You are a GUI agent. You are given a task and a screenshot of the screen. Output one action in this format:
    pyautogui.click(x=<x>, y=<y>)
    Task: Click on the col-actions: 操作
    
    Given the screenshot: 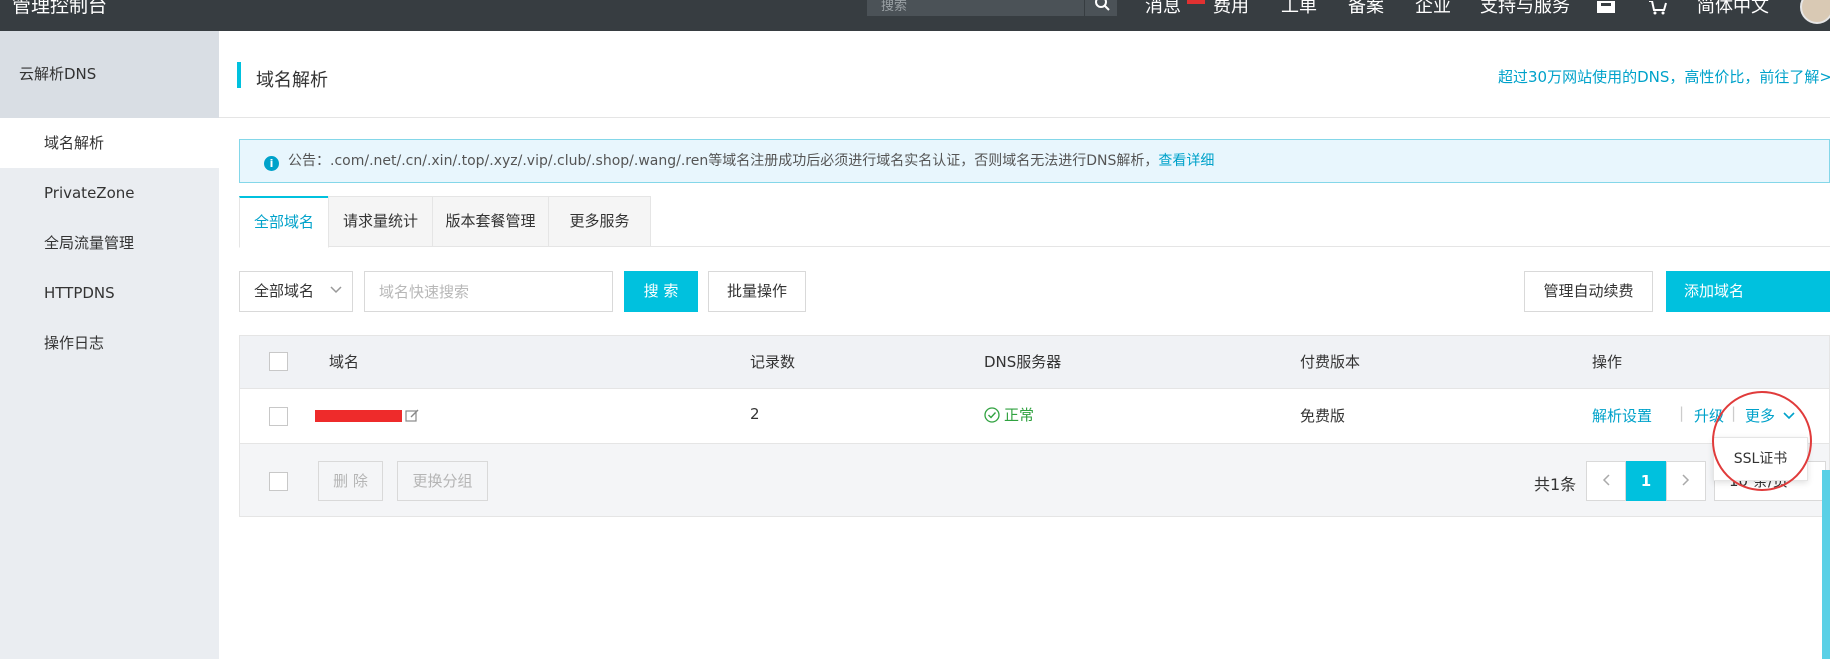 What is the action you would take?
    pyautogui.click(x=1607, y=362)
    